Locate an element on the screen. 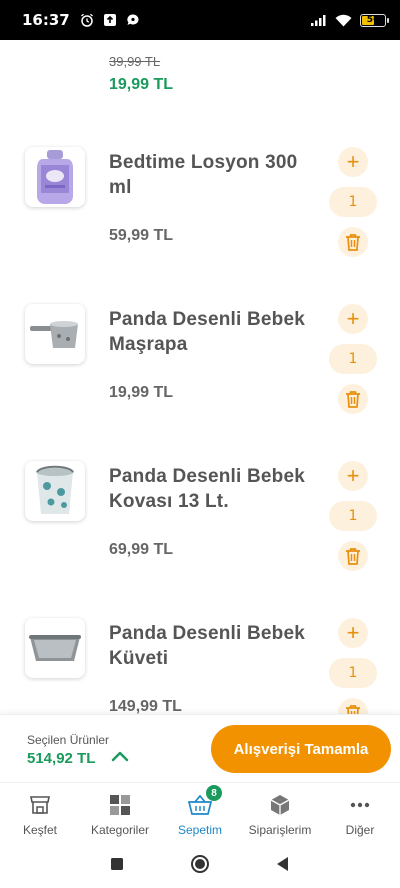 The image size is (400, 888). chat-notification-icon is located at coordinates (133, 20).